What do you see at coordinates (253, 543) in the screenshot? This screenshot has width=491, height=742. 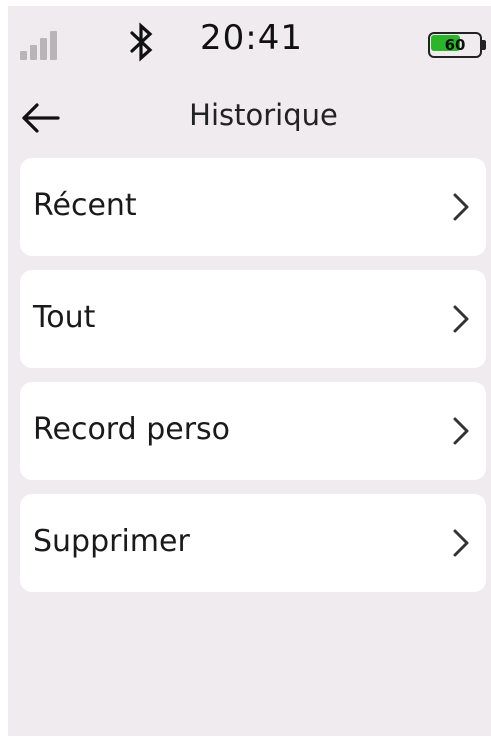 I see `menu-item-delete: Supprimer` at bounding box center [253, 543].